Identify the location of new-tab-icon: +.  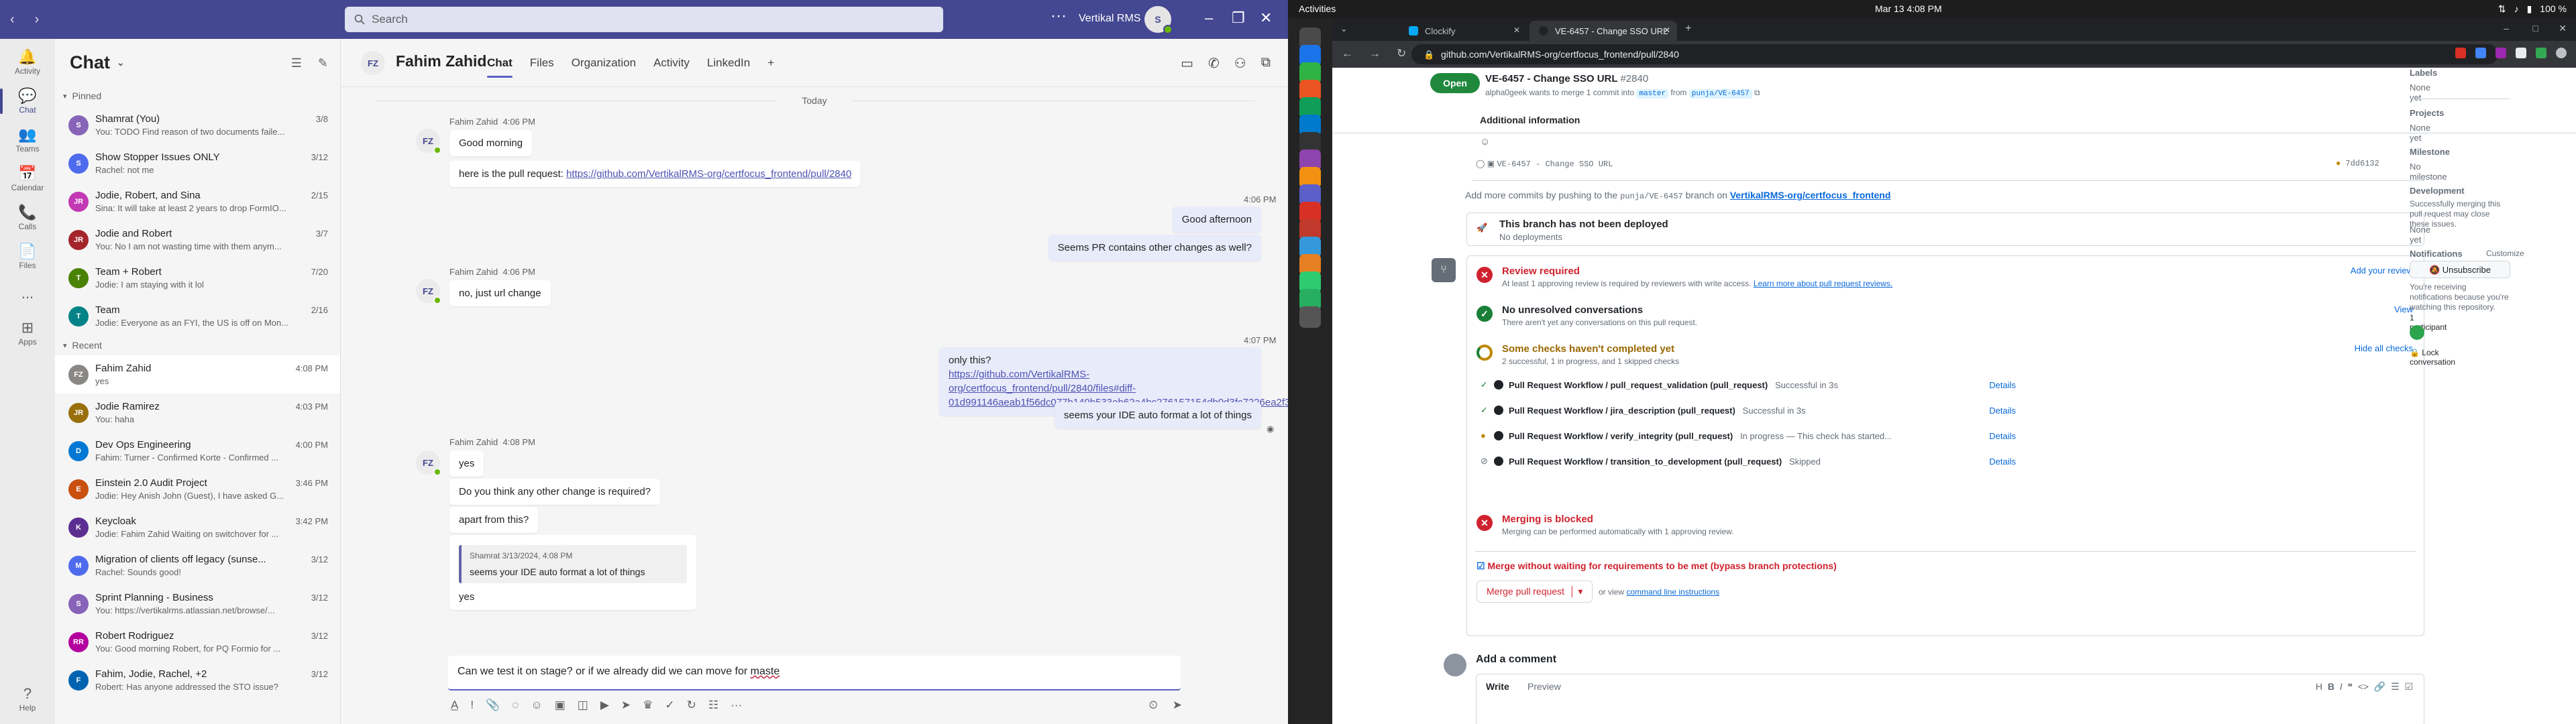
(1688, 29).